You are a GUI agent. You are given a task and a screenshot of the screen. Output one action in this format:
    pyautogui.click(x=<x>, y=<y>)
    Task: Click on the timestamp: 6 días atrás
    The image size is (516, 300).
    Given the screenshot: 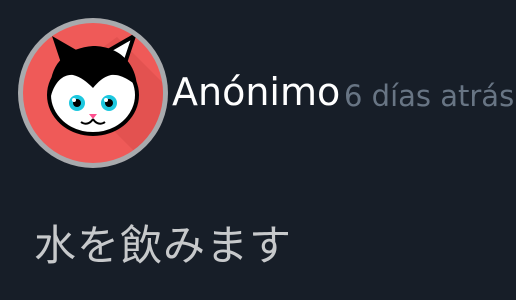 What is the action you would take?
    pyautogui.click(x=429, y=96)
    